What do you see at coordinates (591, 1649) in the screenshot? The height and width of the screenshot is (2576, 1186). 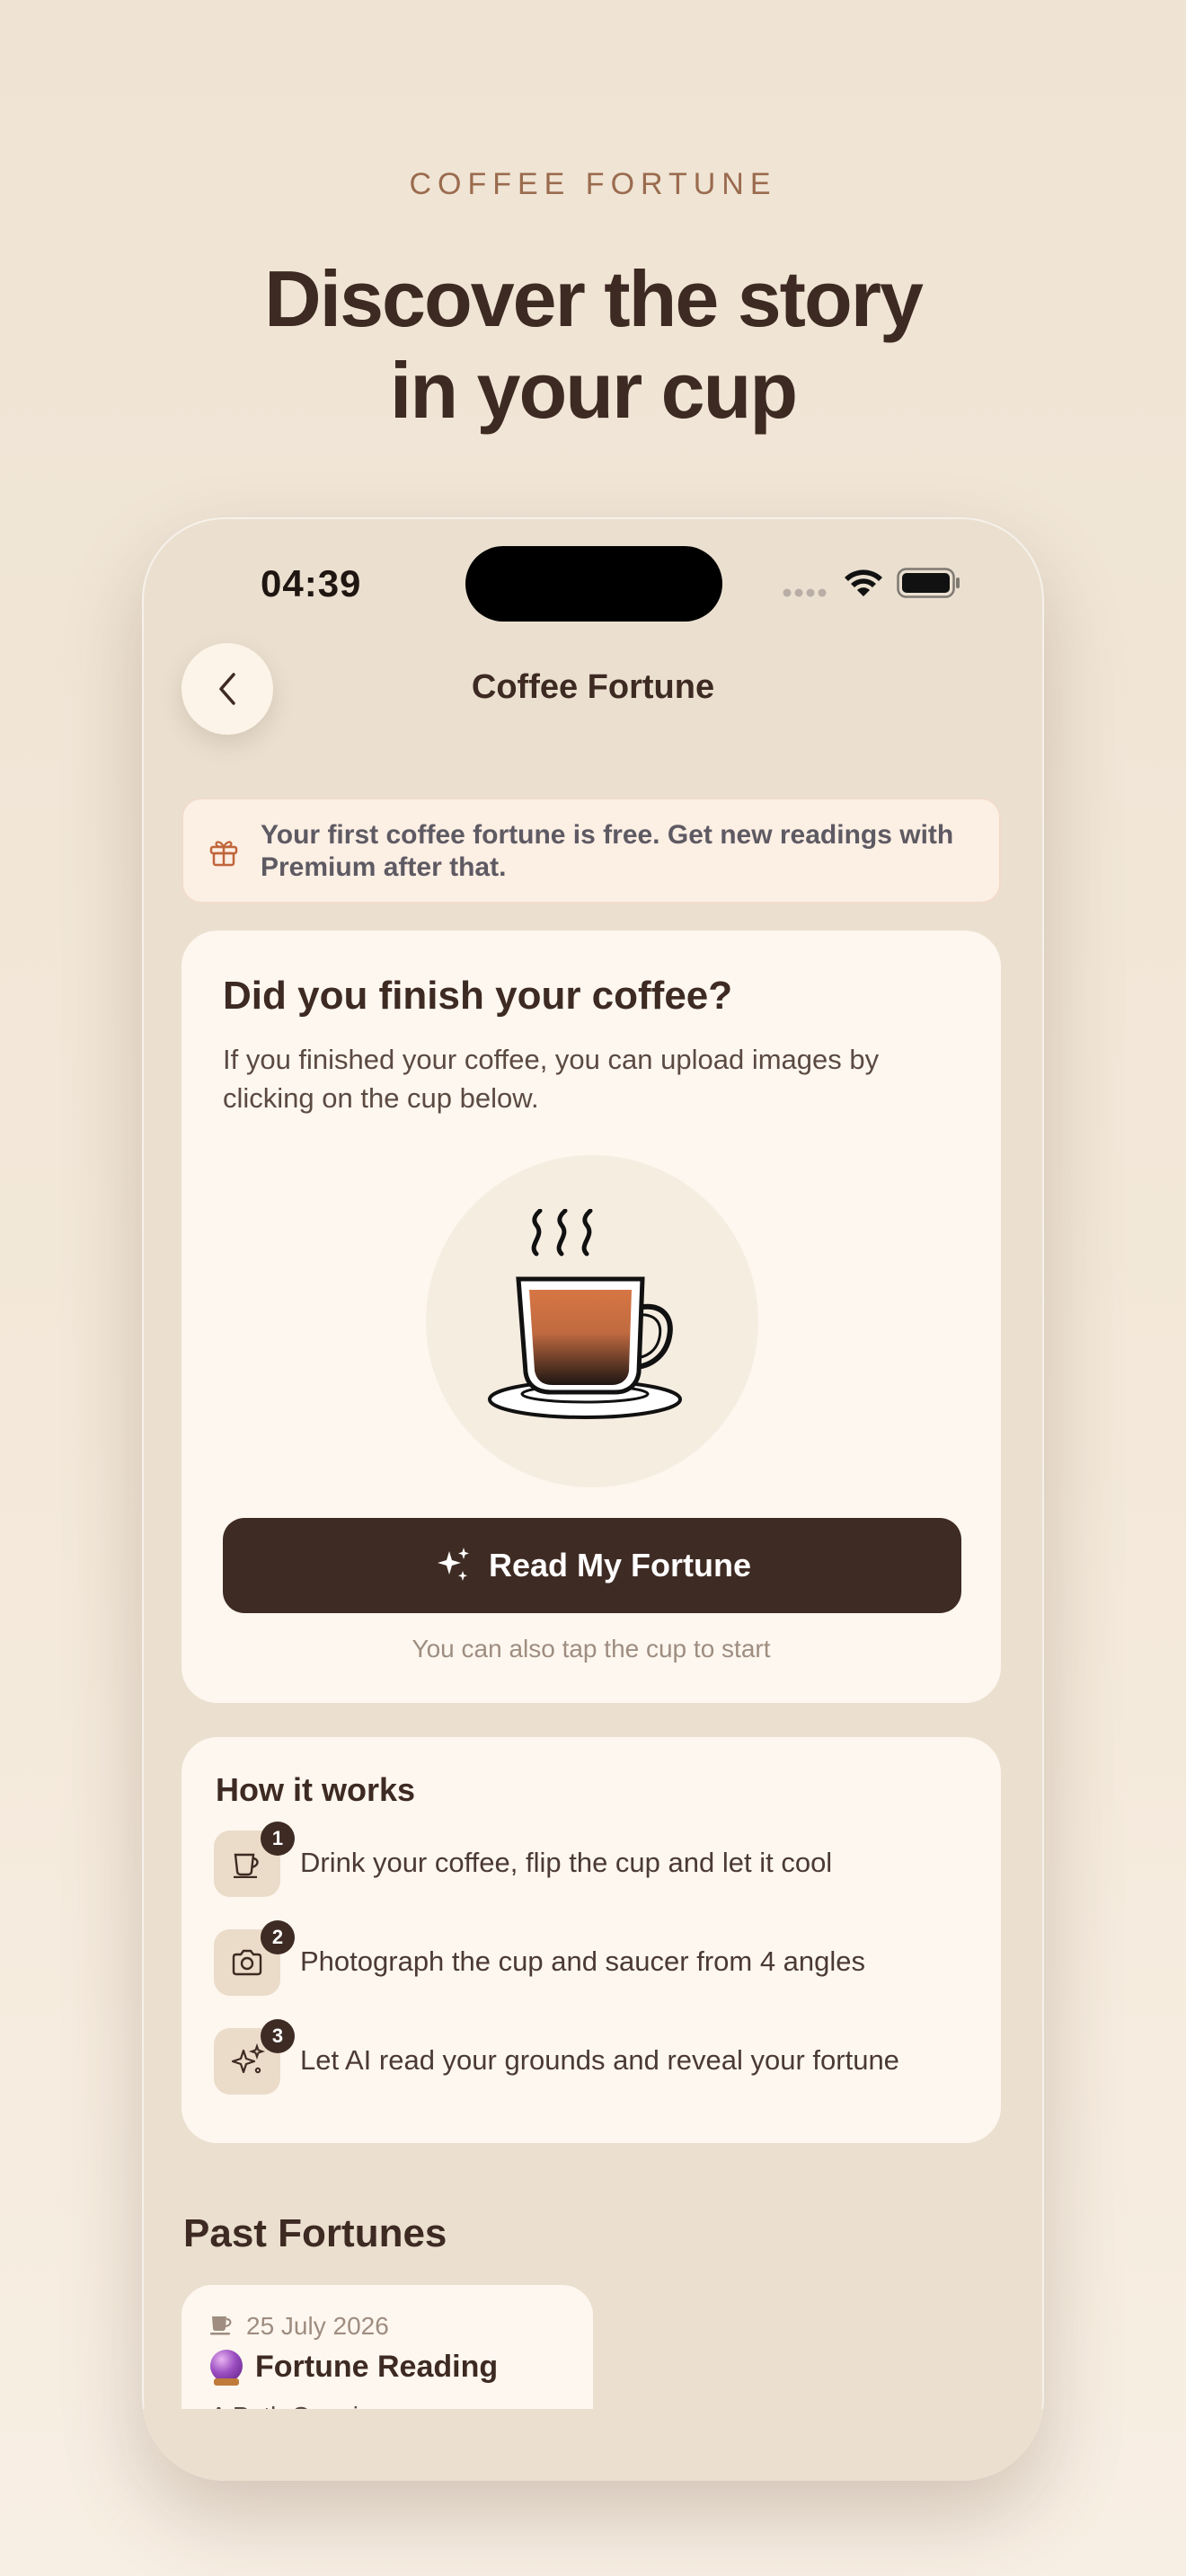 I see `tap-hint: You can also tap the cup to start` at bounding box center [591, 1649].